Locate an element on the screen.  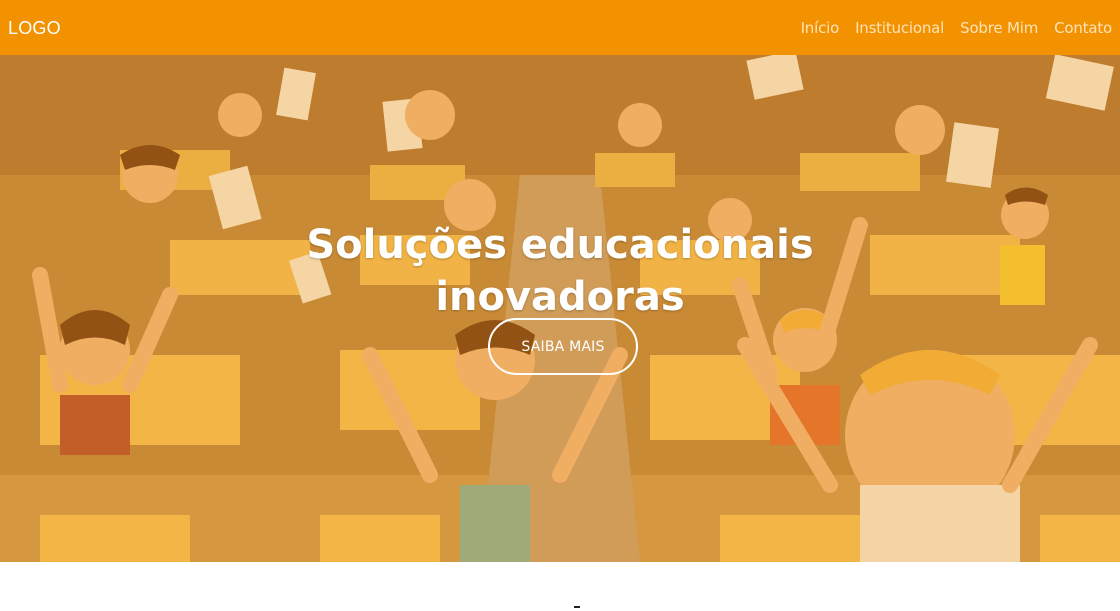
nav-link-sobre-mim: Sobre Mim is located at coordinates (999, 28).